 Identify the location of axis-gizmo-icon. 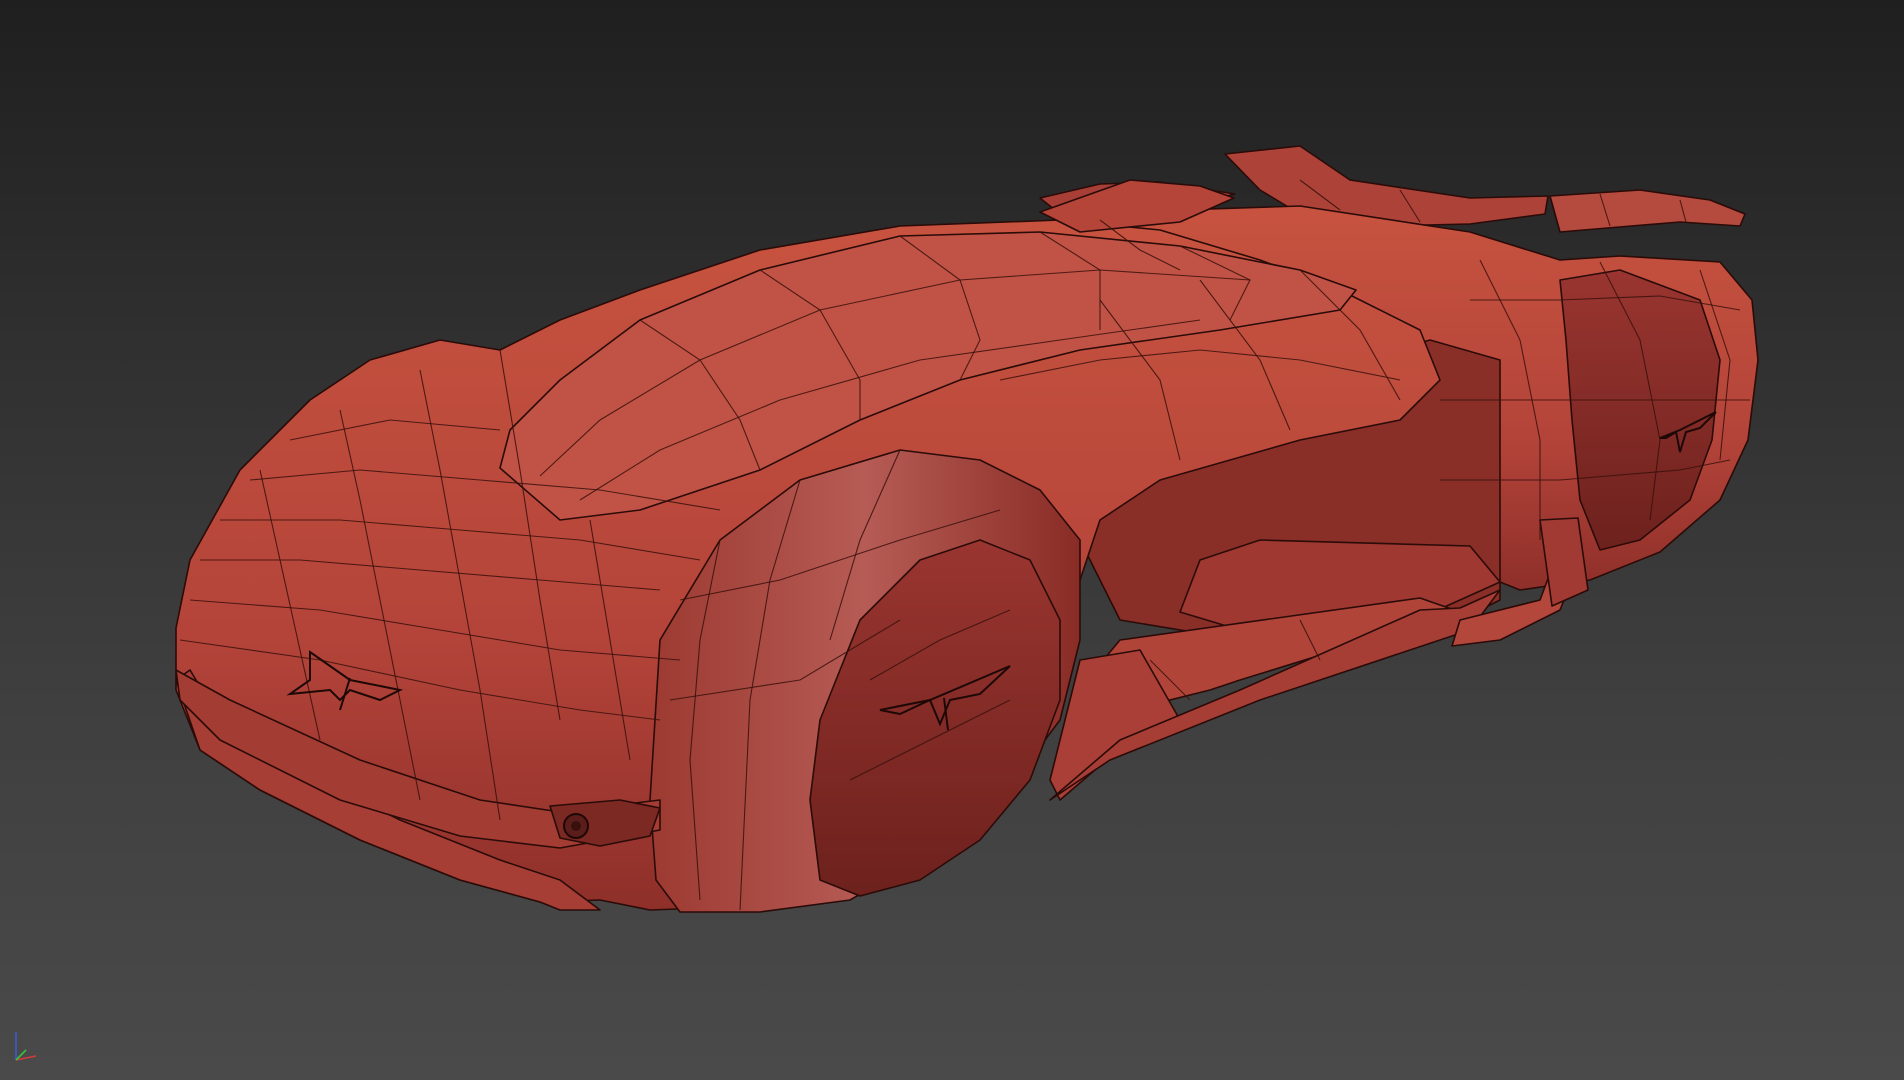
(26, 1046).